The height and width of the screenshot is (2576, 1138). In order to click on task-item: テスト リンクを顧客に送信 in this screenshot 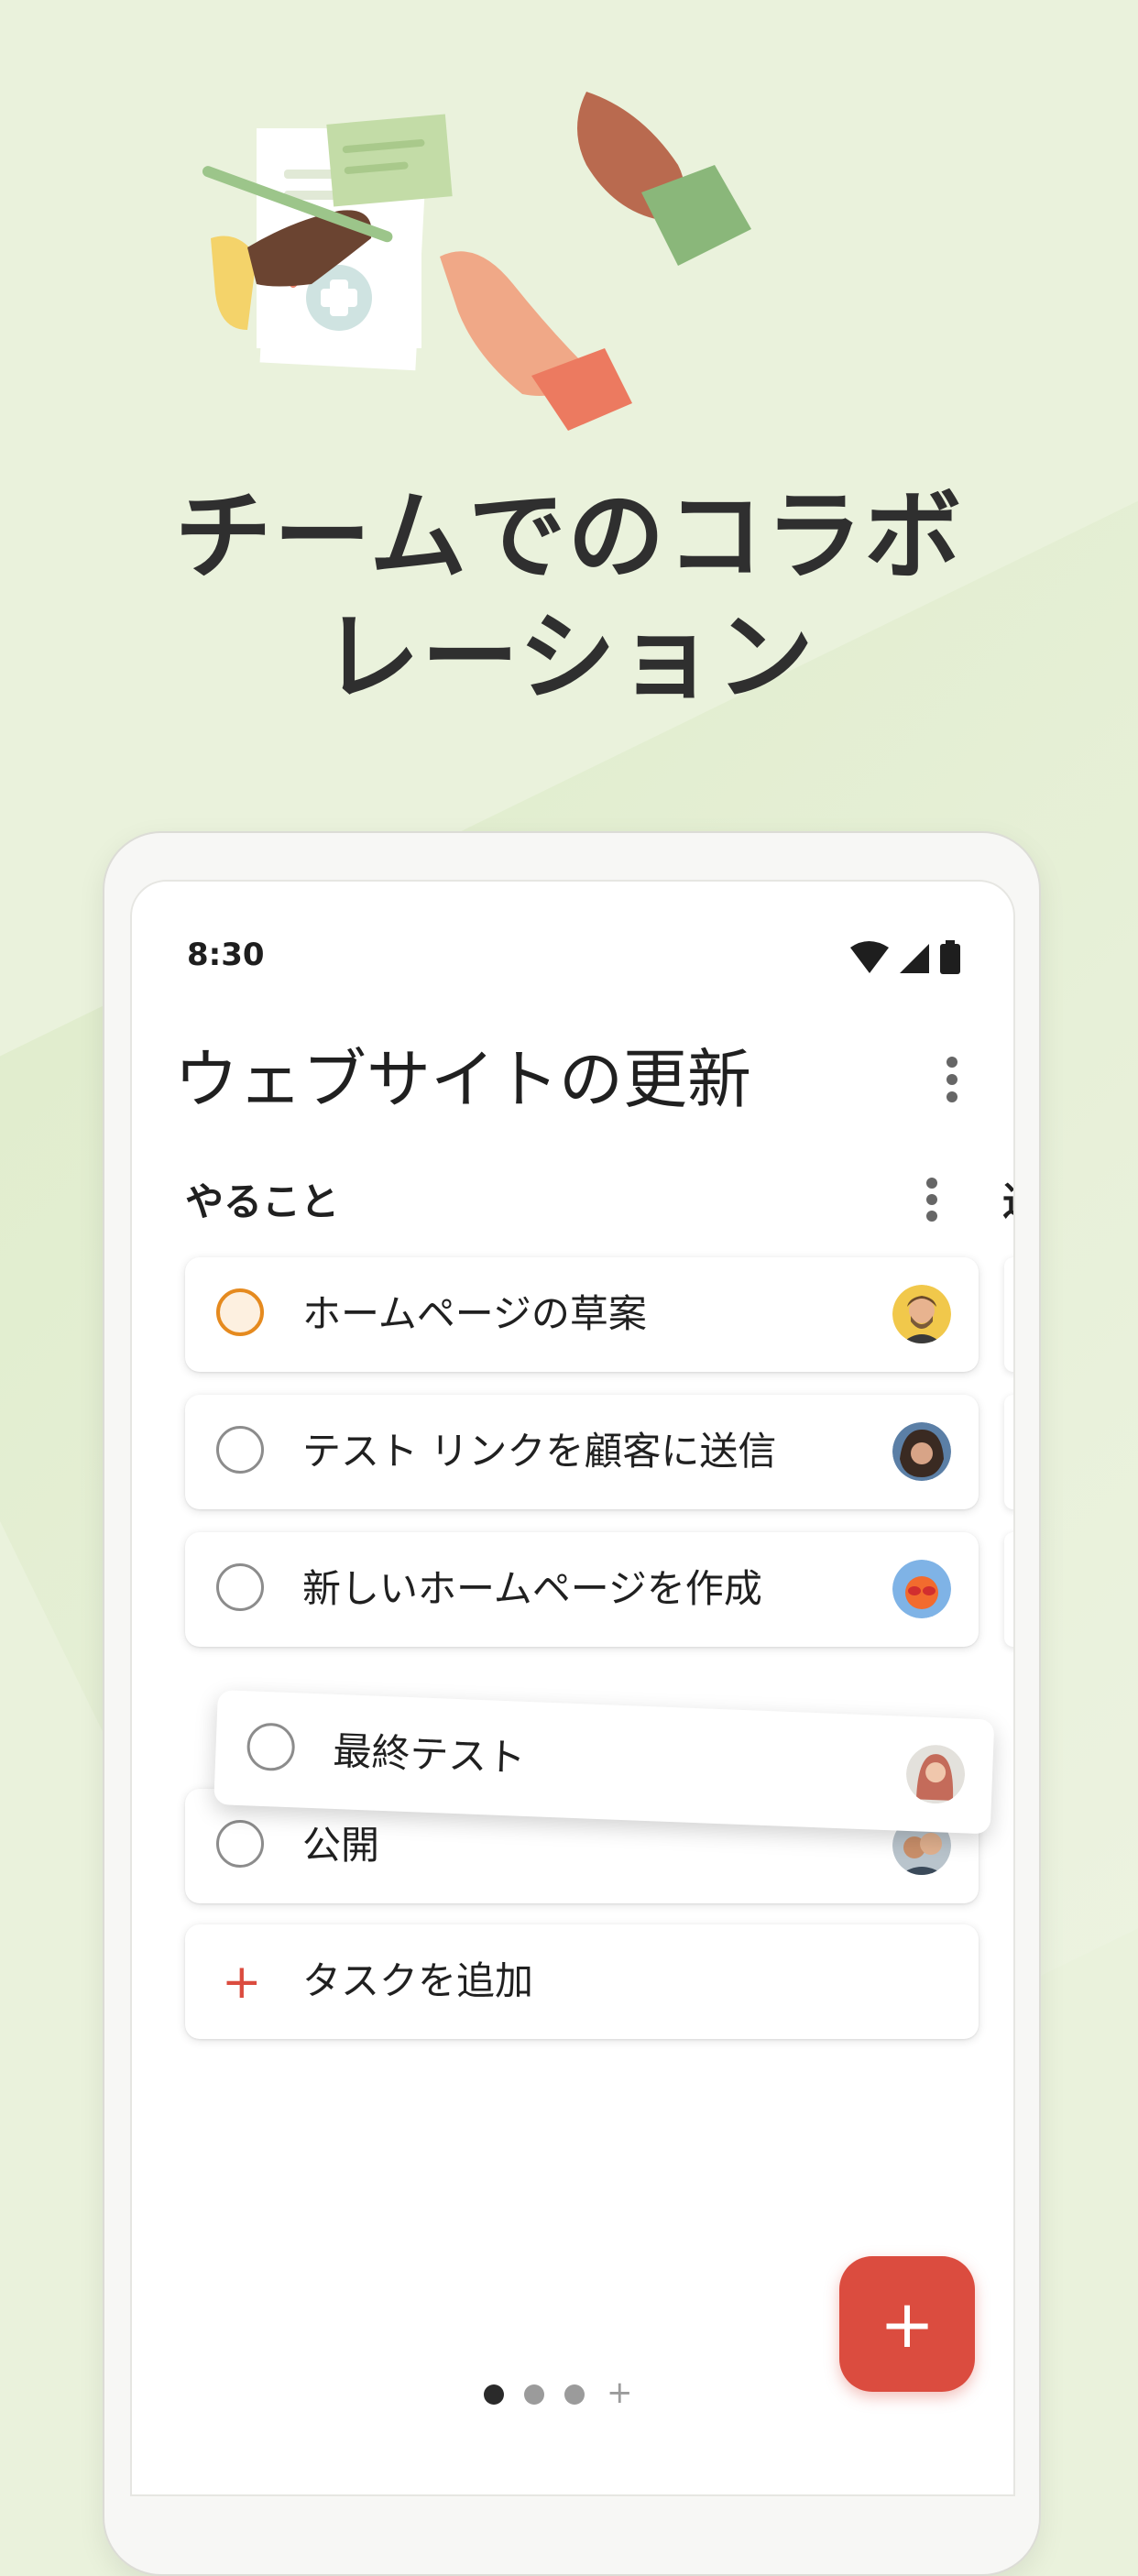, I will do `click(582, 1452)`.